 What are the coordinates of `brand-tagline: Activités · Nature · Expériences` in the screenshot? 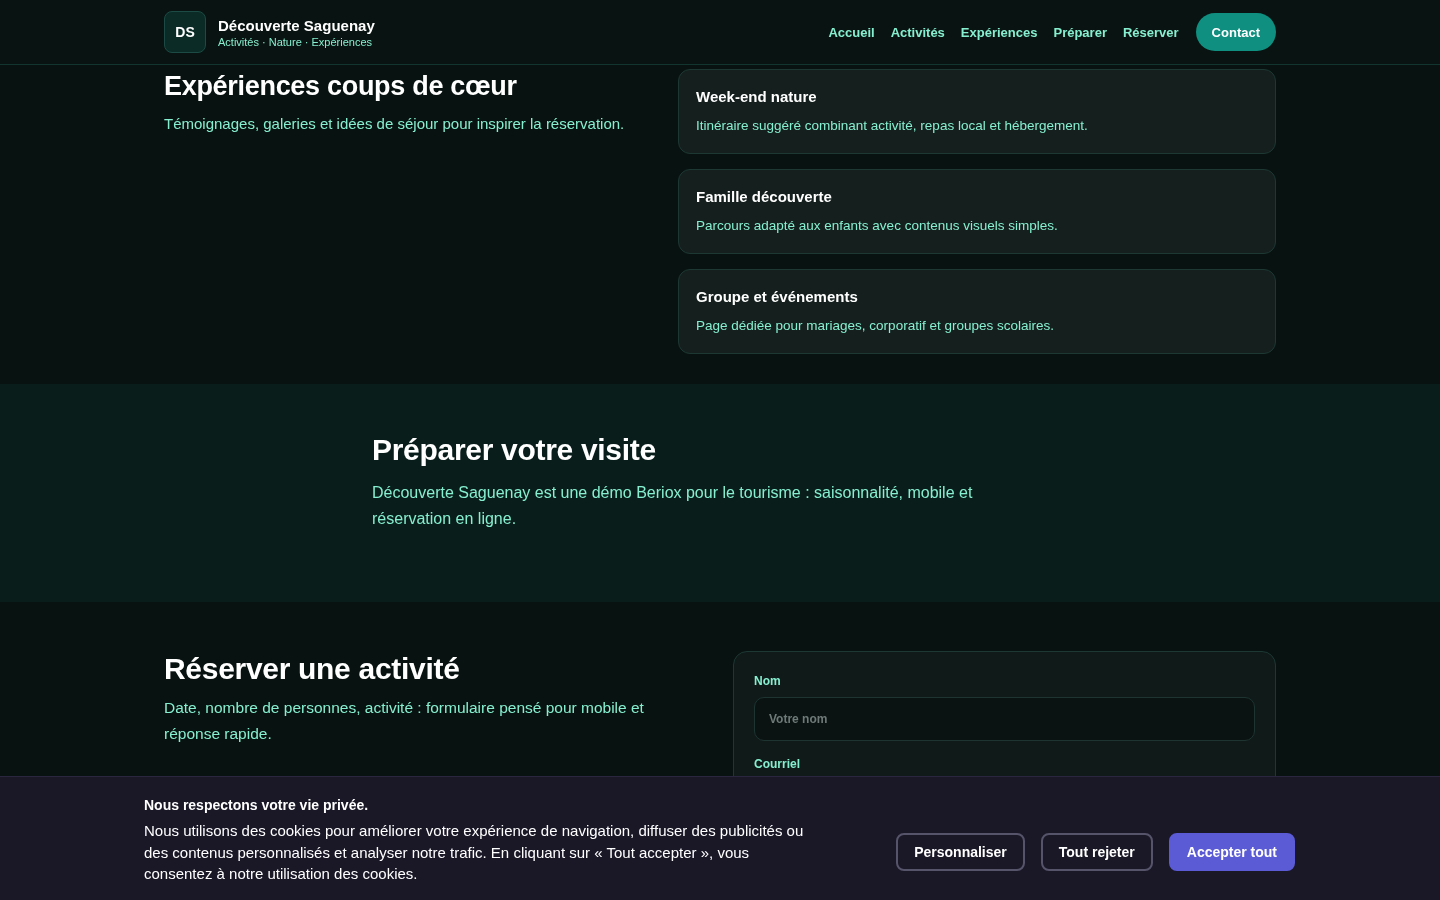 It's located at (296, 41).